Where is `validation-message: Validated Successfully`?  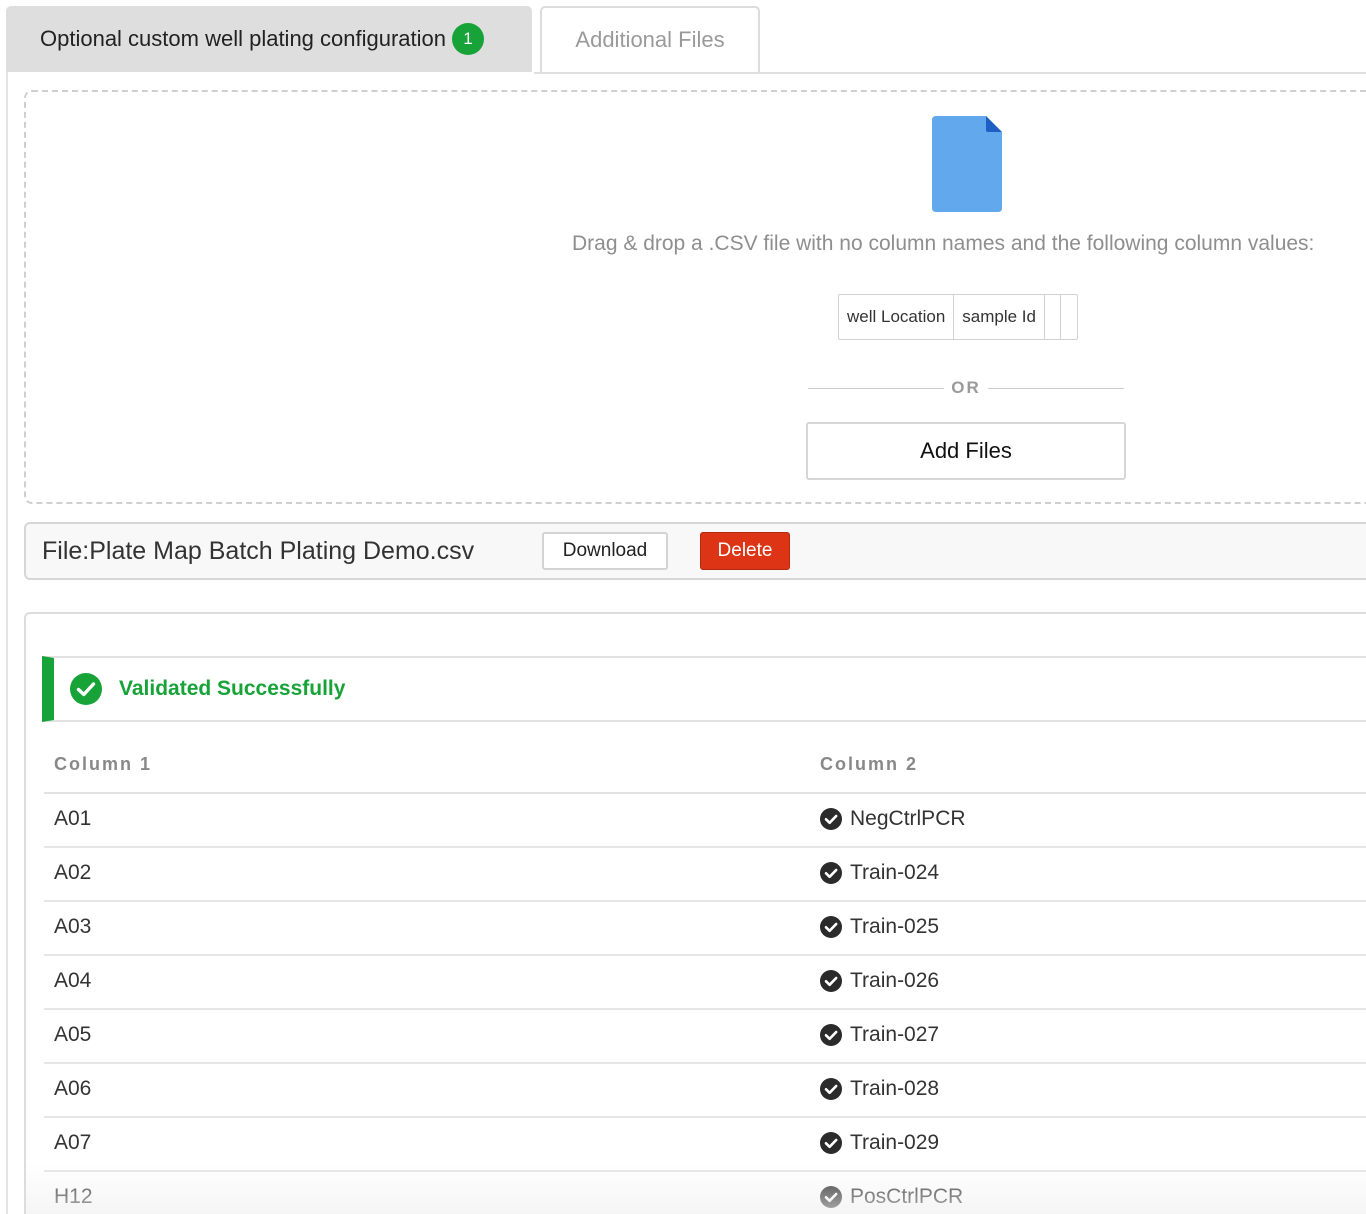 validation-message: Validated Successfully is located at coordinates (232, 688).